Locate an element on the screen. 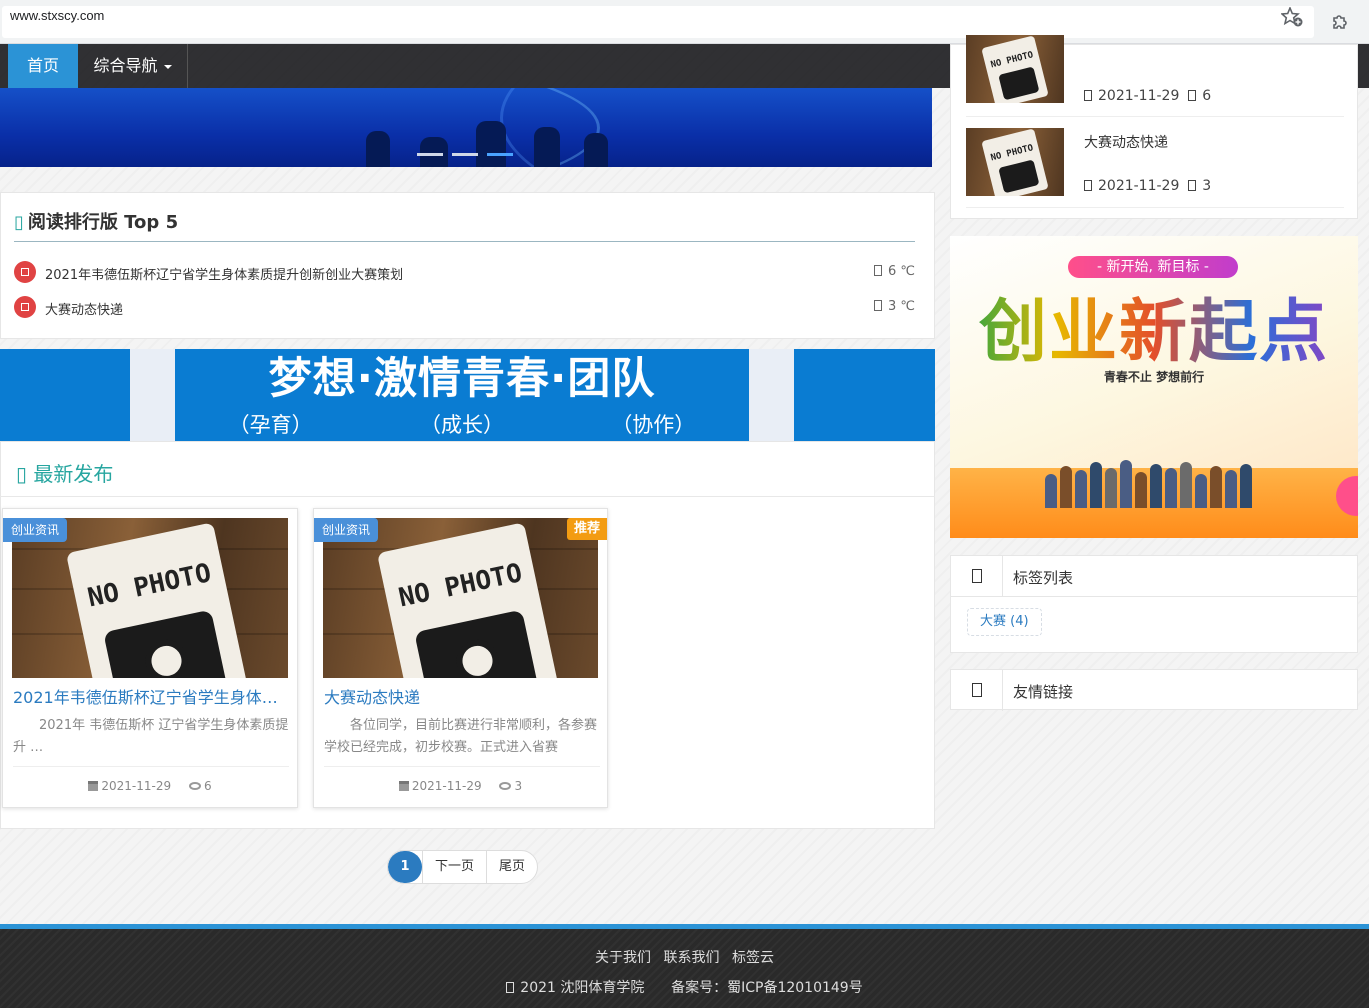 Image resolution: width=1369 pixels, height=1008 pixels. poster-subtitle: 青春不止 梦想前行 is located at coordinates (1154, 377).